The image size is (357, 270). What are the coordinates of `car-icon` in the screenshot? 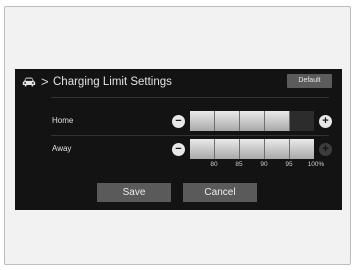 It's located at (29, 82).